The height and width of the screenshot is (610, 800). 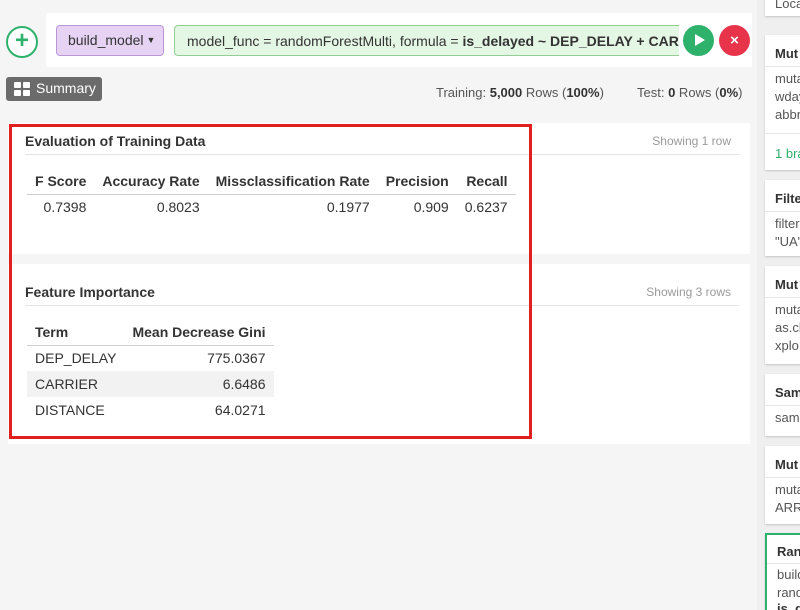 What do you see at coordinates (782, 405) in the screenshot?
I see `step-card: Sam samp` at bounding box center [782, 405].